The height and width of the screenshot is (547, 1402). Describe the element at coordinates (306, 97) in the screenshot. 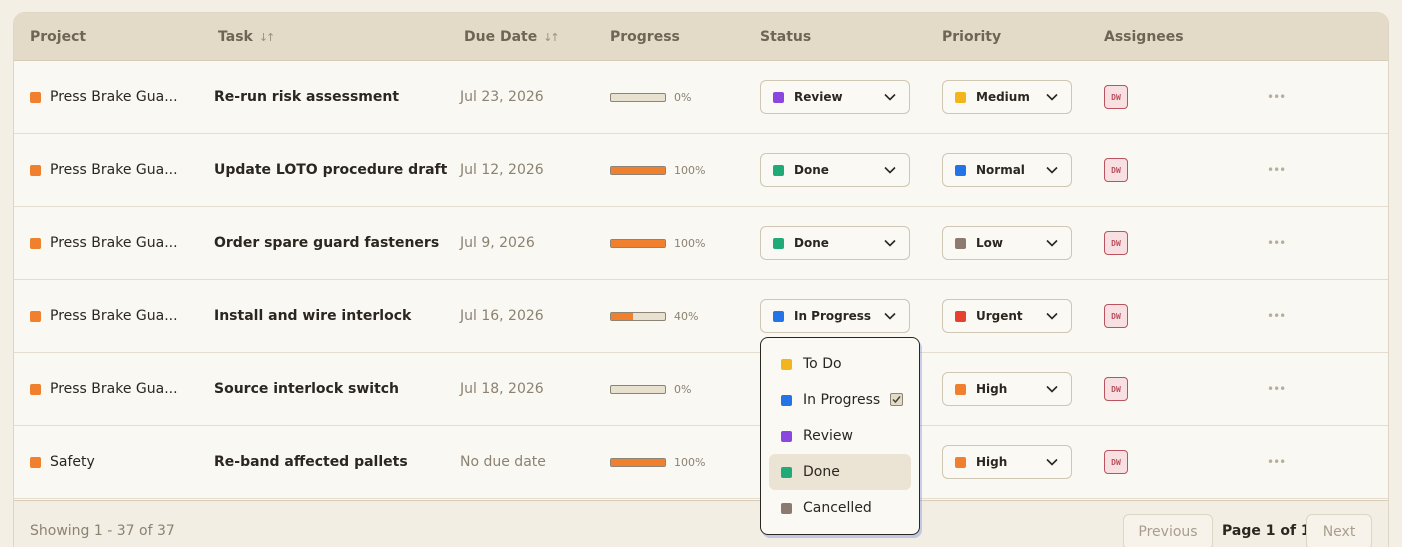

I see `task-name: Re-run risk assessment` at that location.